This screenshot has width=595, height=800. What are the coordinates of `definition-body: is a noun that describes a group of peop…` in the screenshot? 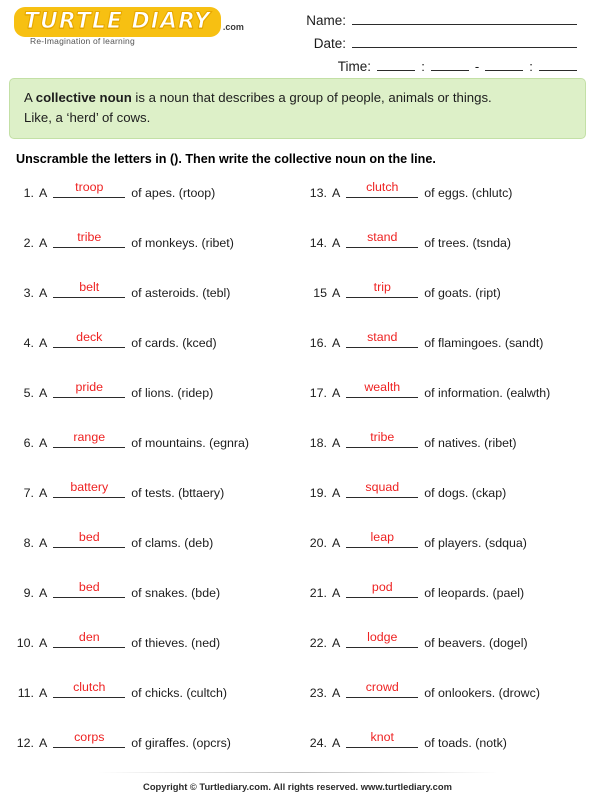 It's located at (313, 97).